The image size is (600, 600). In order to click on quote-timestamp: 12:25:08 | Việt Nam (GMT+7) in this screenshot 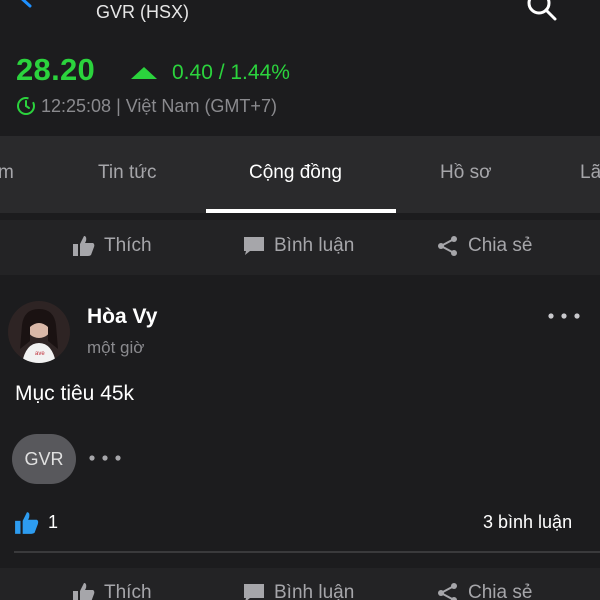, I will do `click(159, 106)`.